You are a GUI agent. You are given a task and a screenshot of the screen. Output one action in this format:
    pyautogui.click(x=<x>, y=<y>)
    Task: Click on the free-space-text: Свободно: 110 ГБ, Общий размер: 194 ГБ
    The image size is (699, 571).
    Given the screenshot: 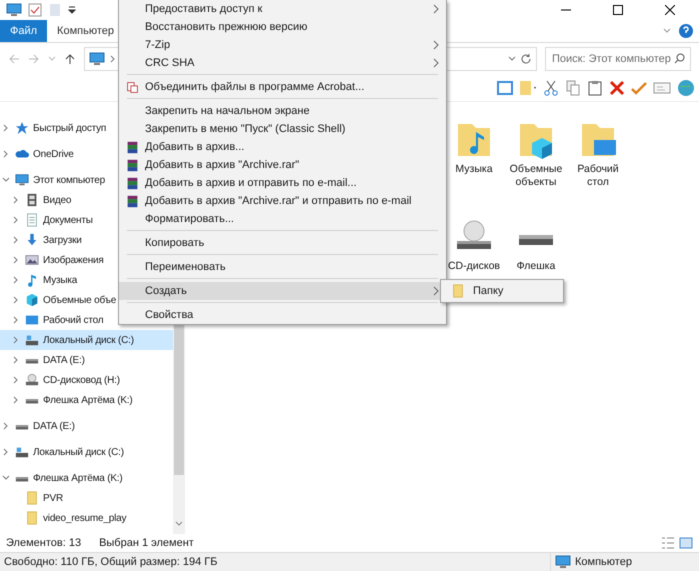 What is the action you would take?
    pyautogui.click(x=111, y=562)
    